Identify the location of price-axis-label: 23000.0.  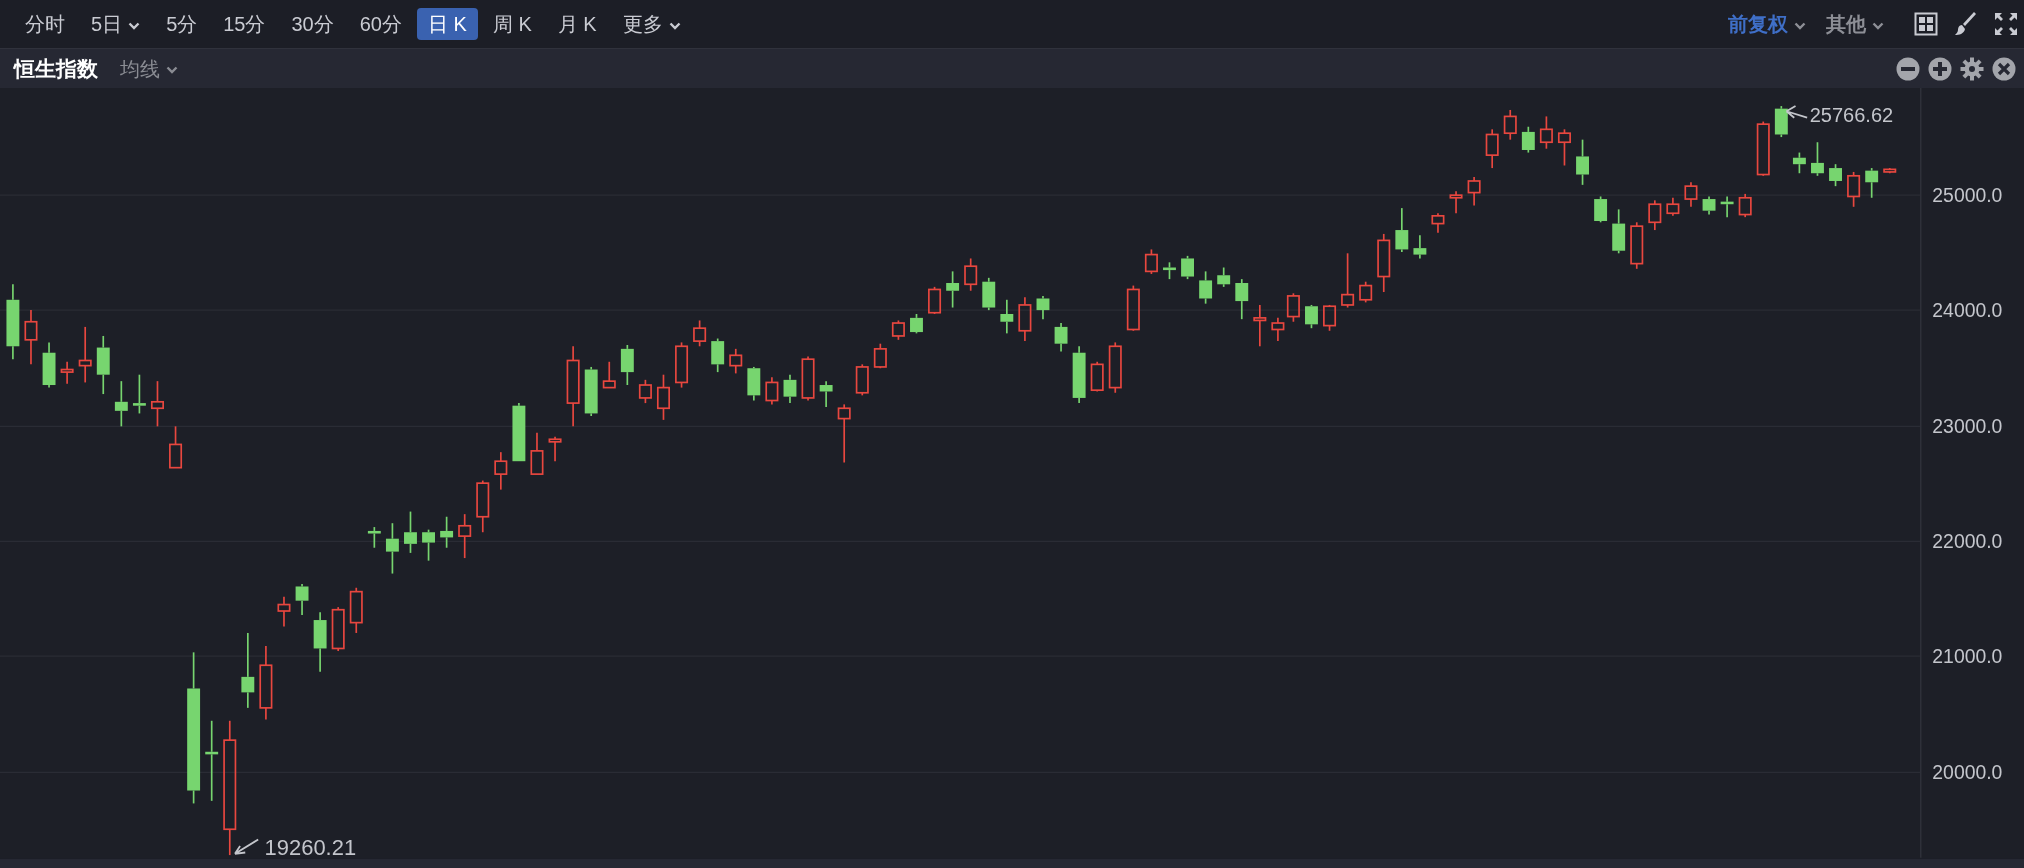
(1967, 425).